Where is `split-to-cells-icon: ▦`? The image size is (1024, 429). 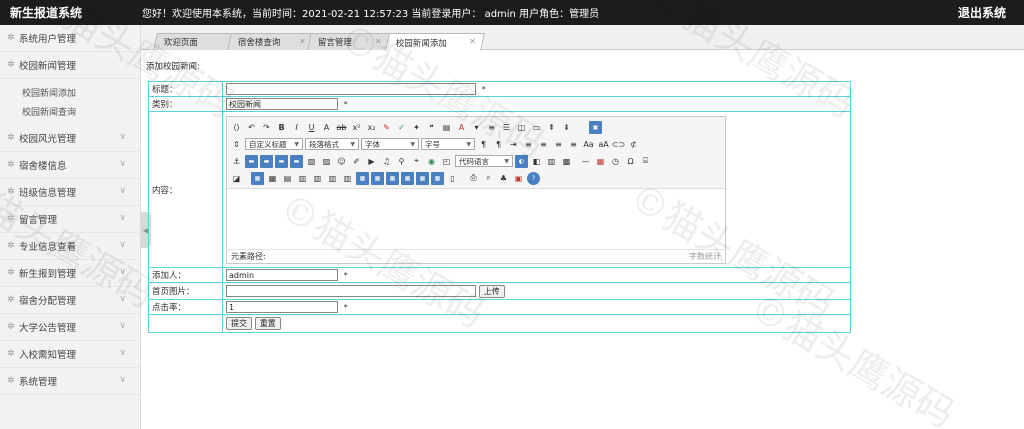 split-to-cells-icon: ▦ is located at coordinates (407, 178).